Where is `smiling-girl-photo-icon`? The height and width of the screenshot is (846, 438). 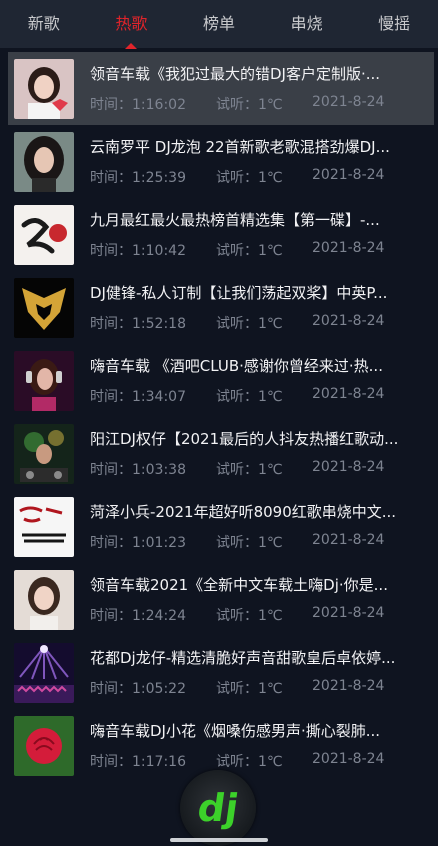
smiling-girl-photo-icon is located at coordinates (44, 599).